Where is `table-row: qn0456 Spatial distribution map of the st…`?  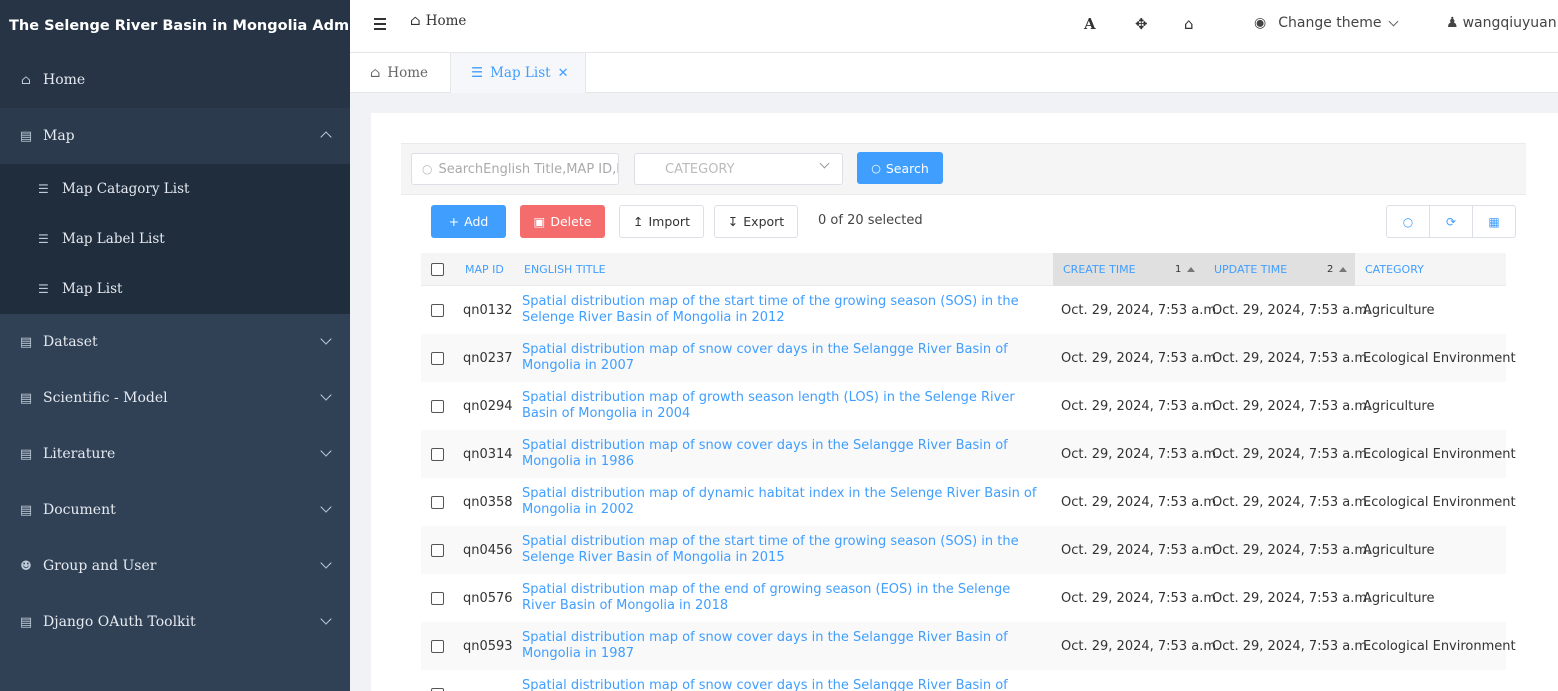
table-row: qn0456 Spatial distribution map of the st… is located at coordinates (963, 550).